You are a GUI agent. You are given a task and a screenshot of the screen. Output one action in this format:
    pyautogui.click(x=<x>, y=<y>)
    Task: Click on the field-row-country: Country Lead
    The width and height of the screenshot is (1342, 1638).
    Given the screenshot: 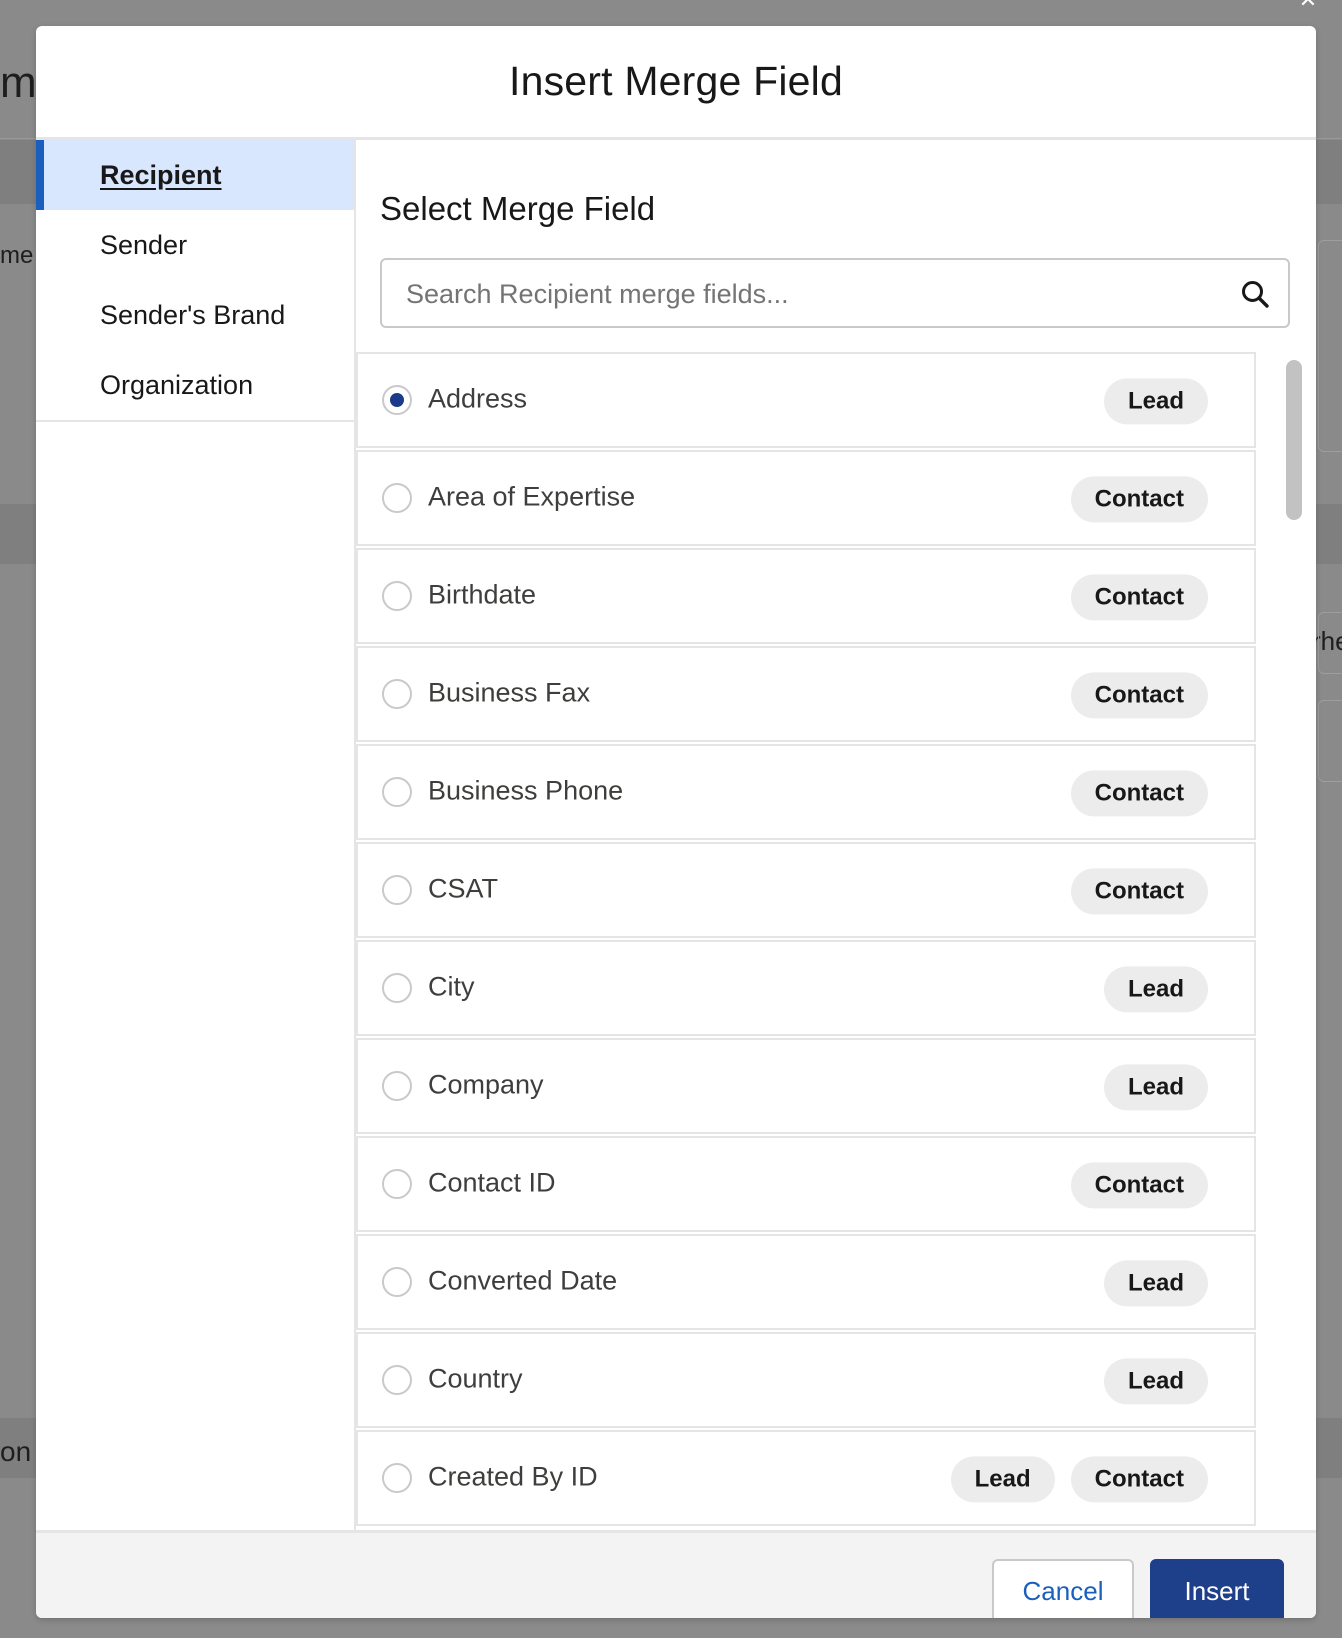 What is the action you would take?
    pyautogui.click(x=806, y=1380)
    